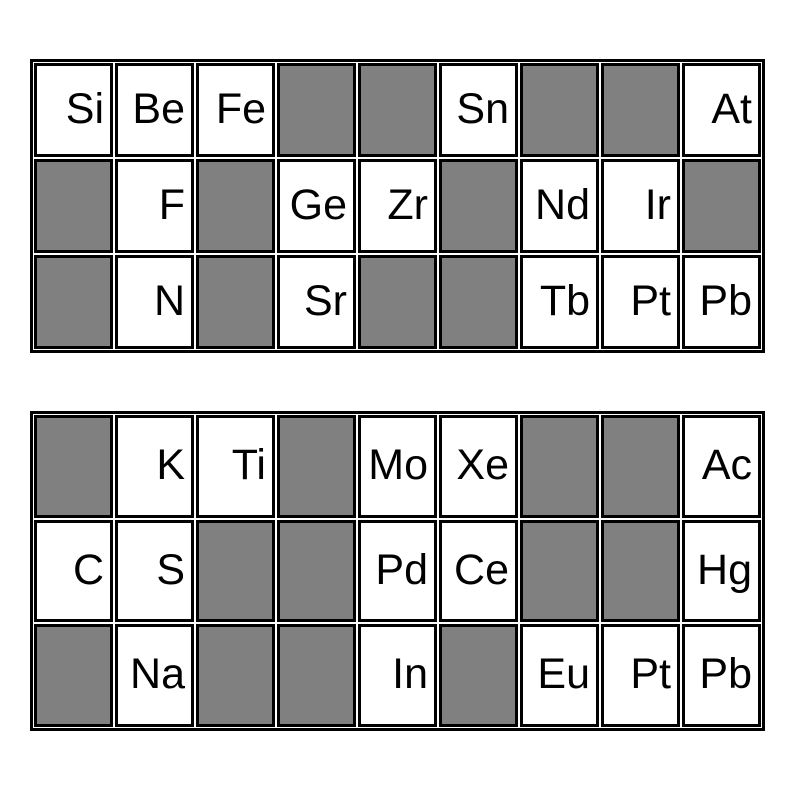 The image size is (799, 801). I want to click on grid-cell-label: Ac, so click(726, 464).